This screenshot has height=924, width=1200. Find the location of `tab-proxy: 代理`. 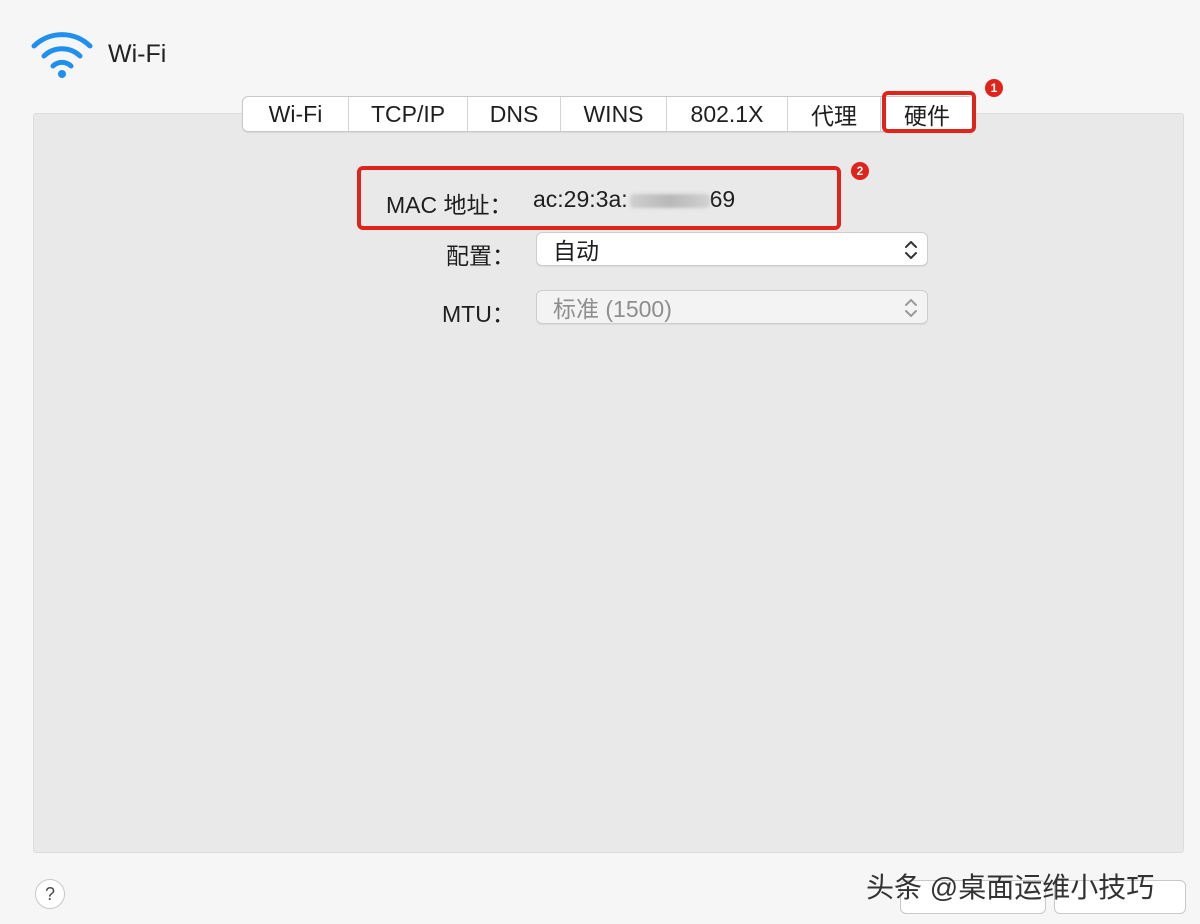

tab-proxy: 代理 is located at coordinates (834, 114).